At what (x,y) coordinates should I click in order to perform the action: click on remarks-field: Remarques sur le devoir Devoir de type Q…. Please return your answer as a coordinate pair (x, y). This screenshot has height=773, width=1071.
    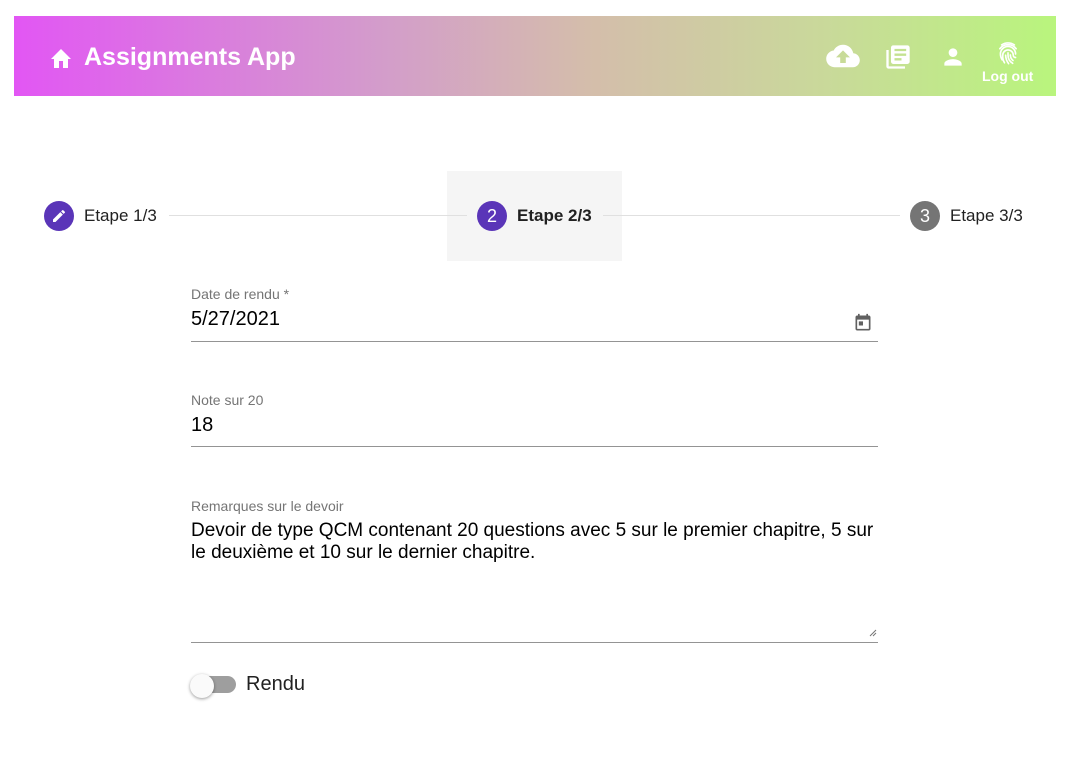
    Looking at the image, I should click on (534, 531).